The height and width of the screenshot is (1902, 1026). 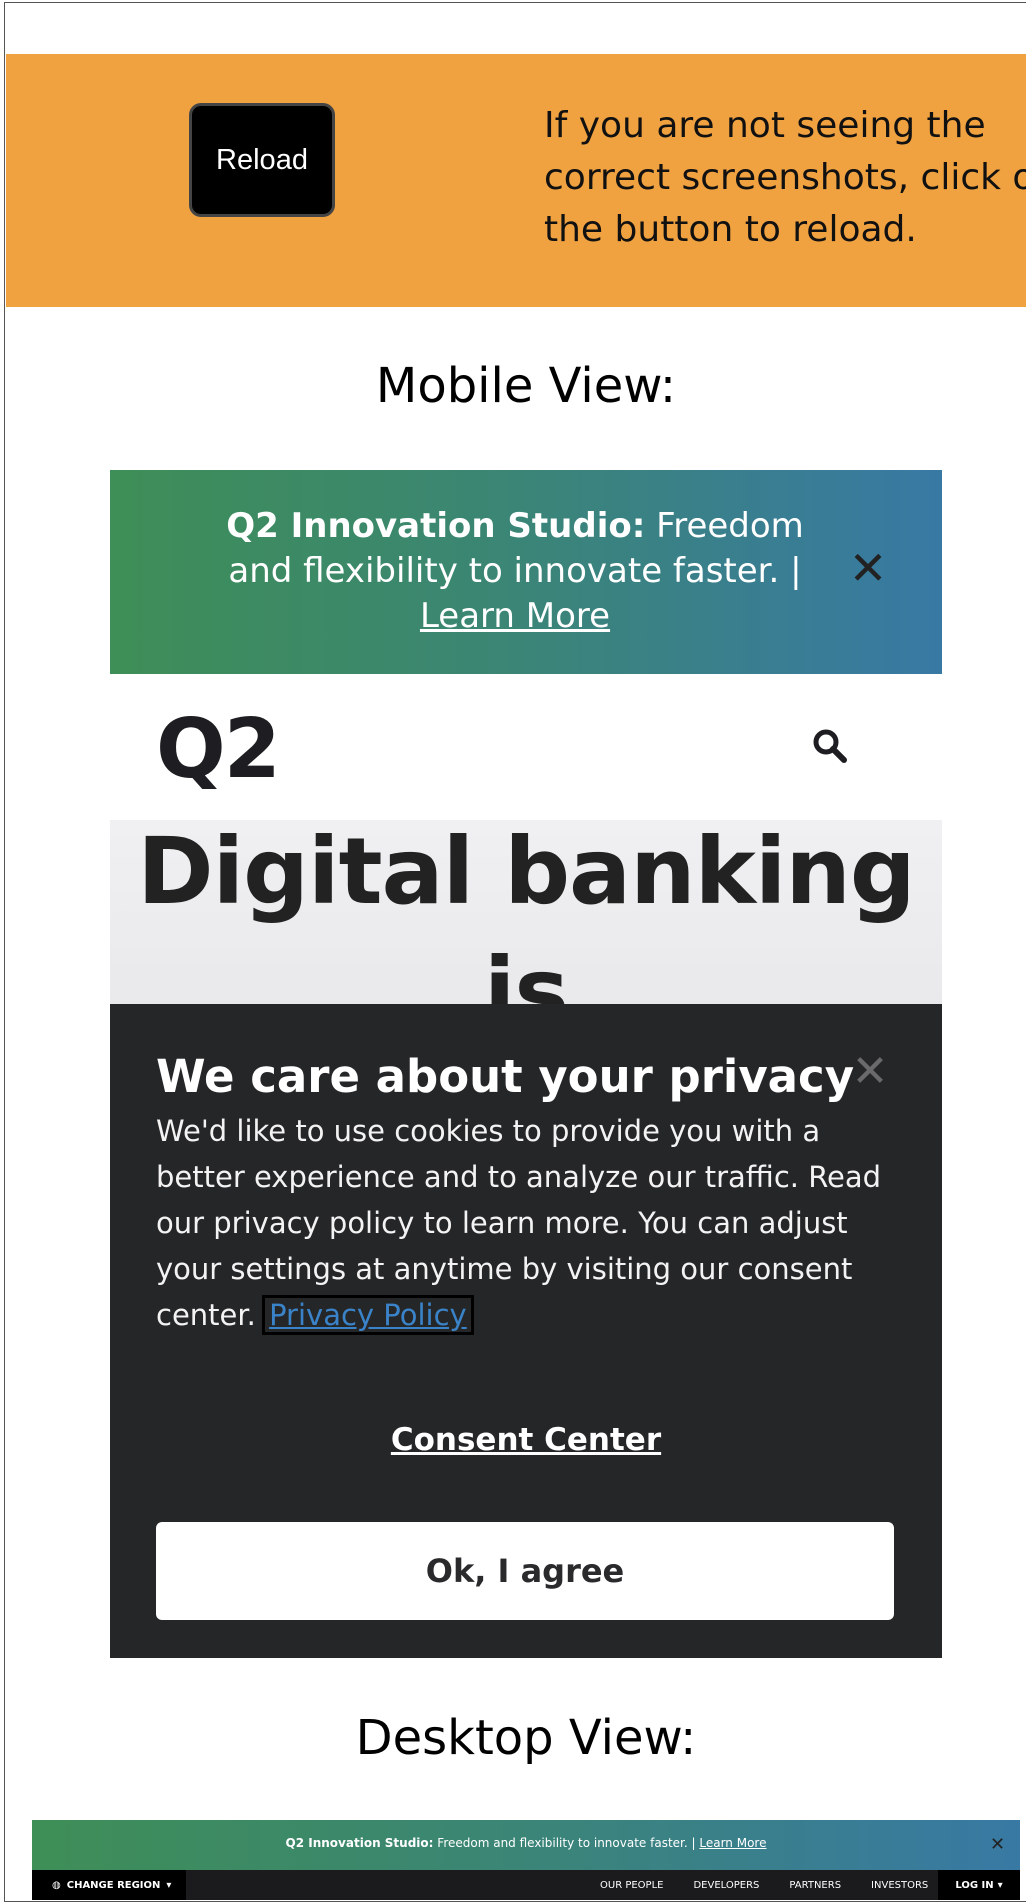 What do you see at coordinates (526, 1440) in the screenshot?
I see `consent-center-link: Consent Center` at bounding box center [526, 1440].